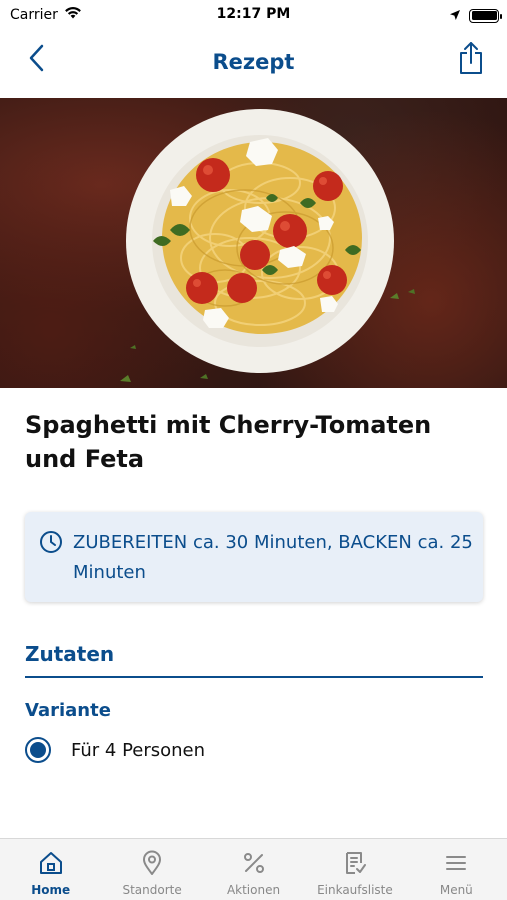  I want to click on variant-label: Variante, so click(68, 710).